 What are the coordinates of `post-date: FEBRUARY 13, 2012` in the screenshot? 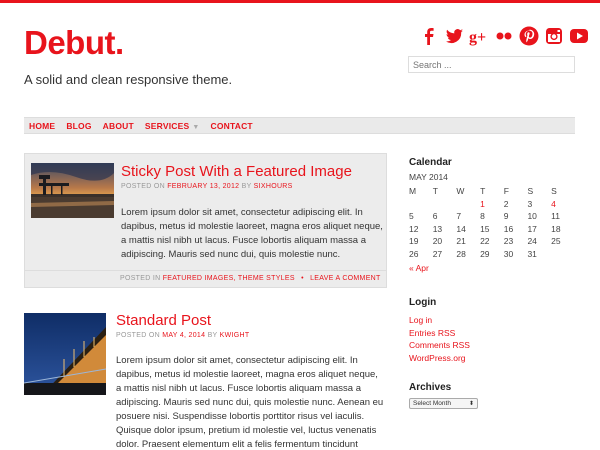 It's located at (203, 186).